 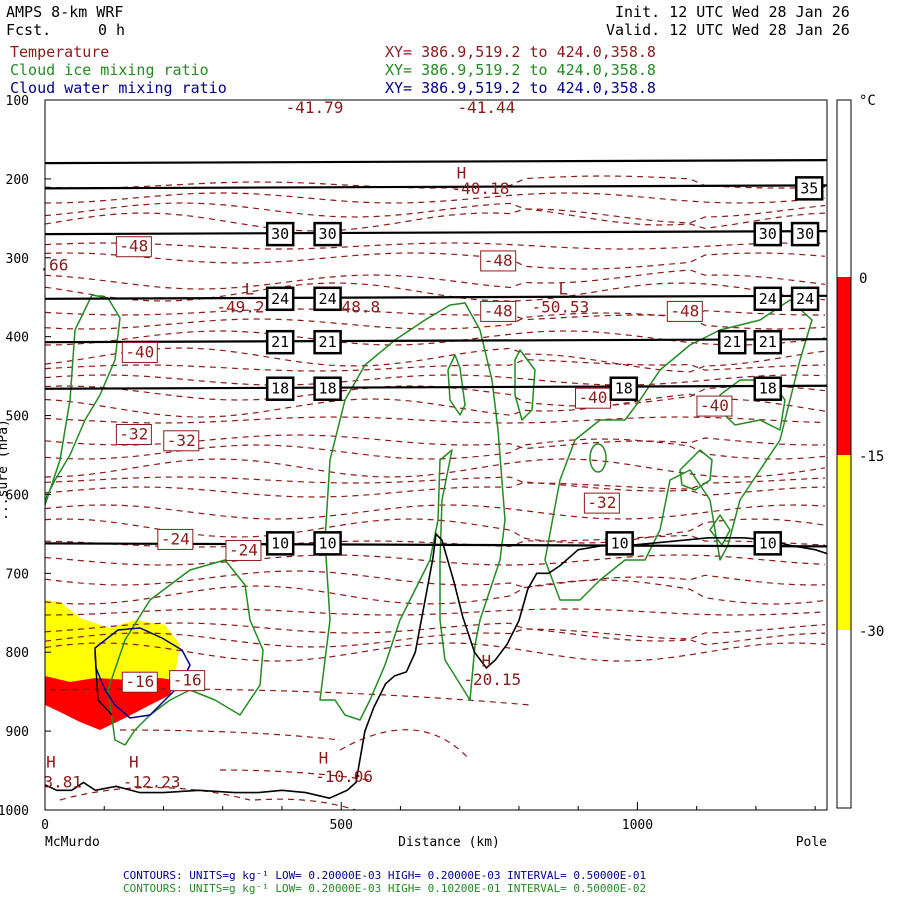 What do you see at coordinates (492, 679) in the screenshot?
I see `temperature-label: -20.15` at bounding box center [492, 679].